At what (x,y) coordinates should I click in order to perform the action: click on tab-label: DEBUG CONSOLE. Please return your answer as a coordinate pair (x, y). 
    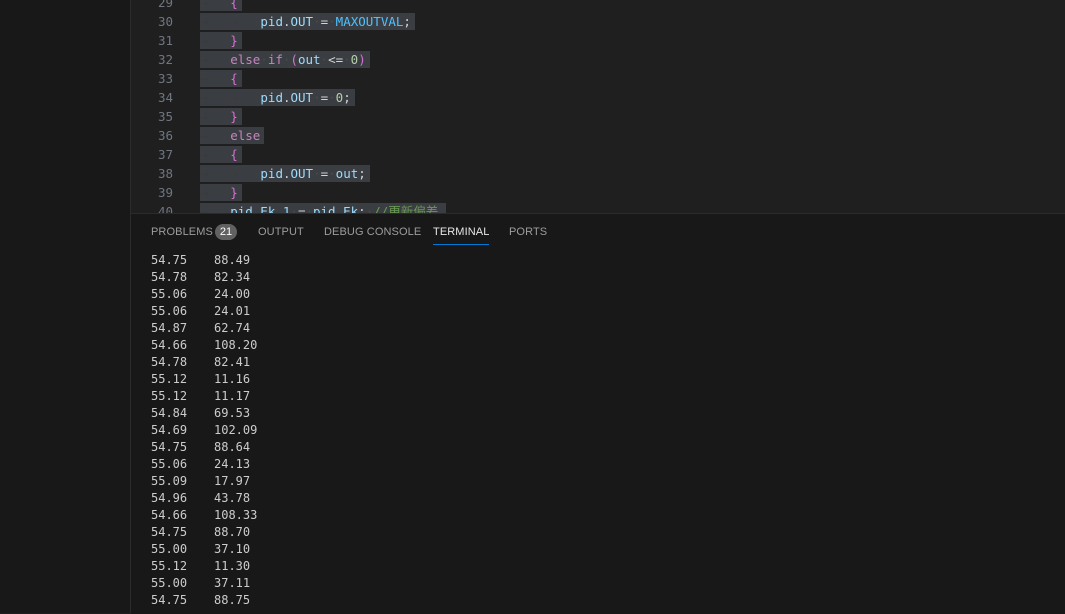
    Looking at the image, I should click on (373, 232).